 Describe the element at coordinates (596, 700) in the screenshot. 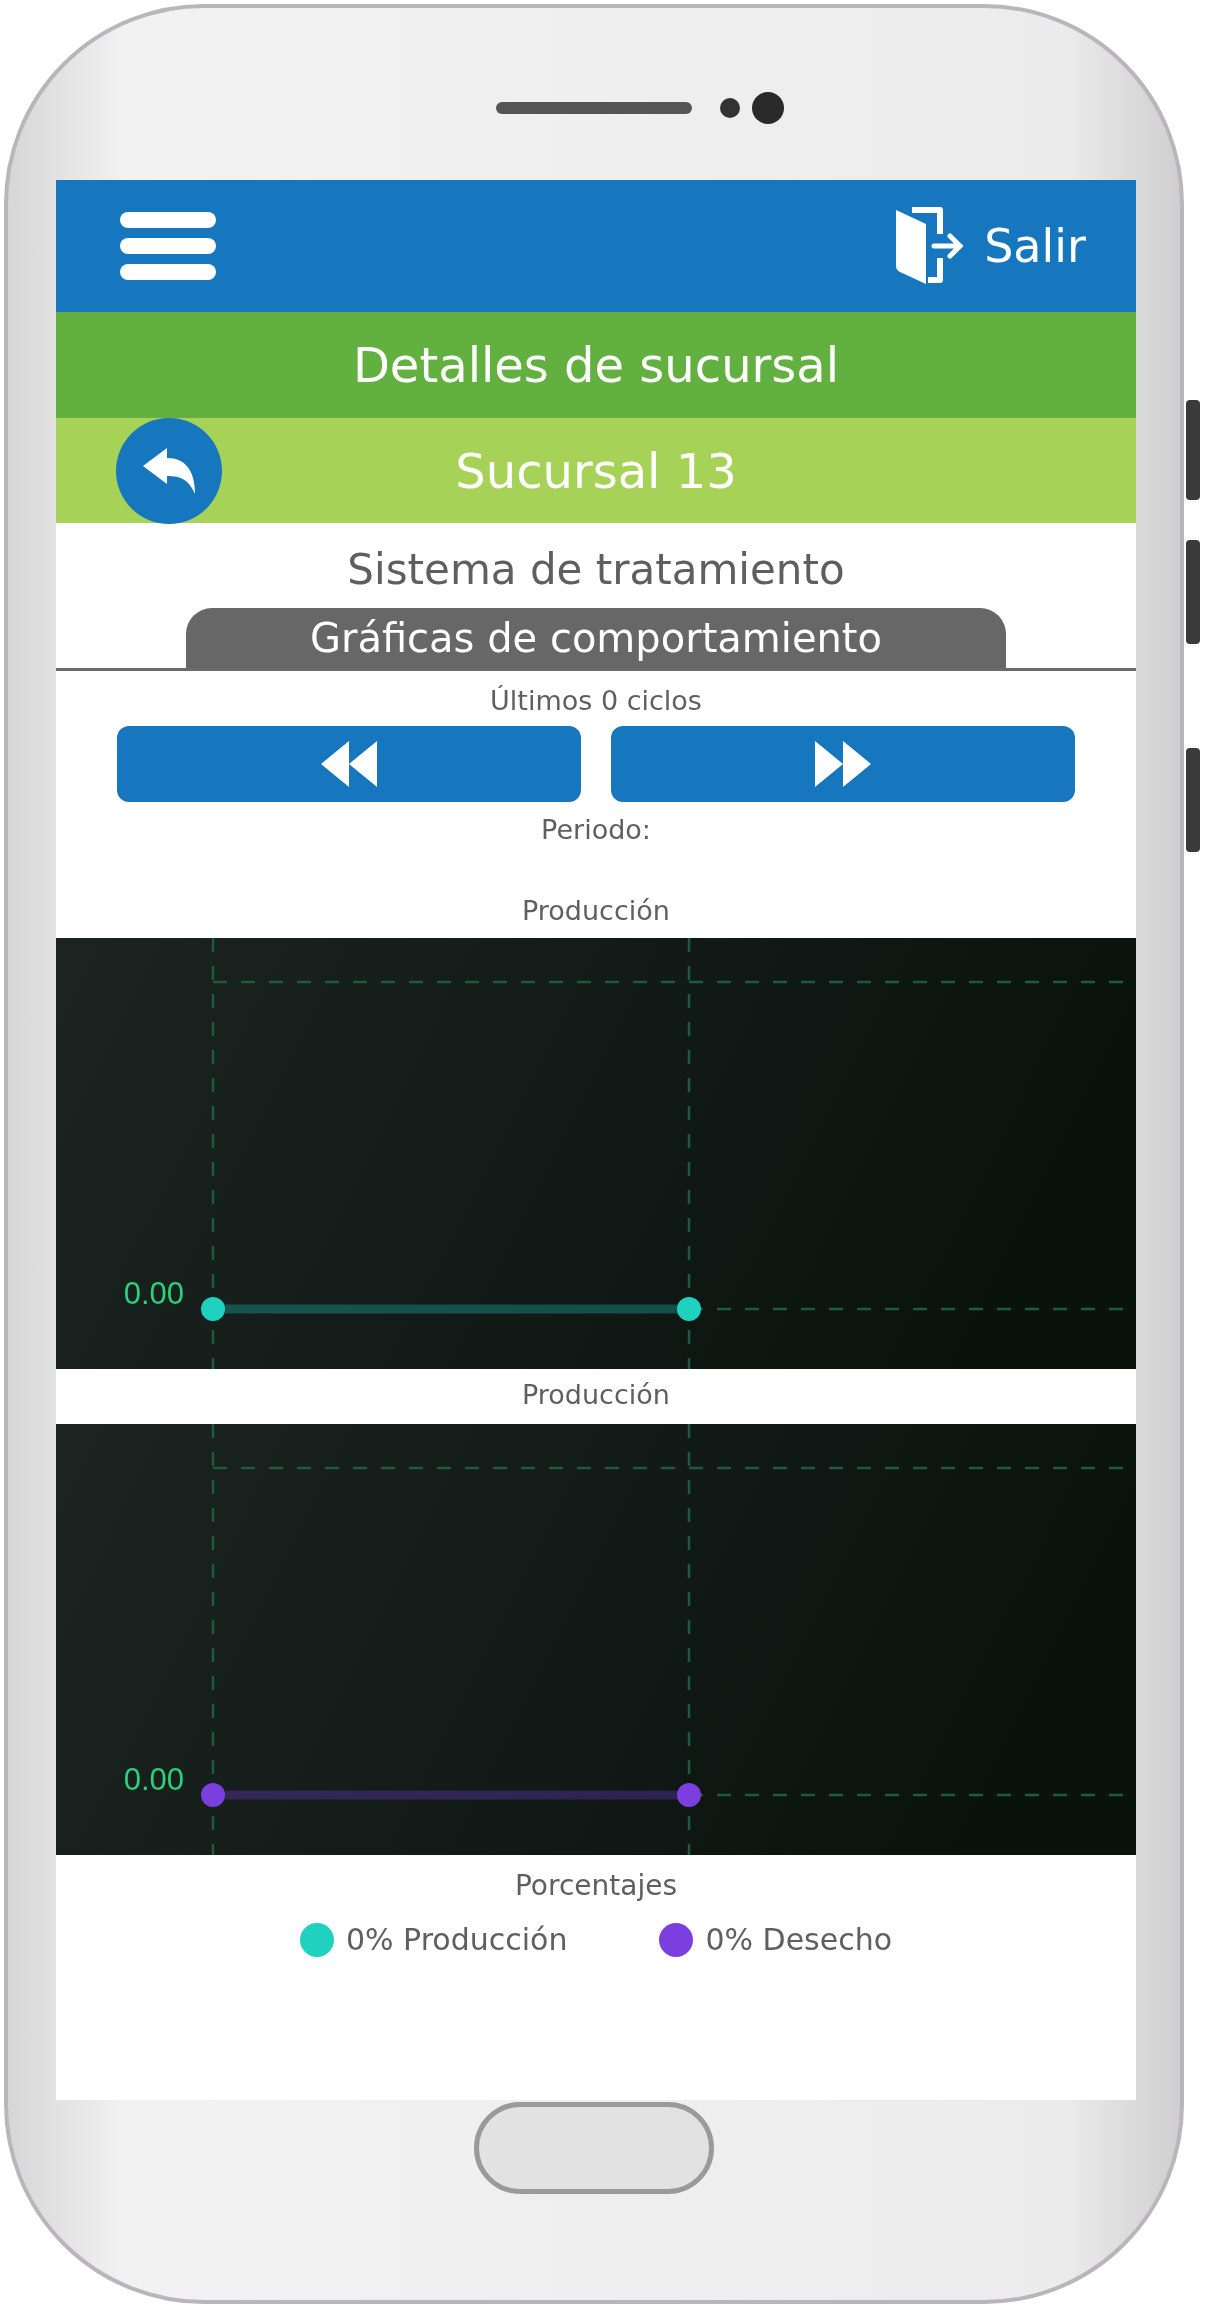

I see `cycles-label: Últimos 0 ciclos` at that location.